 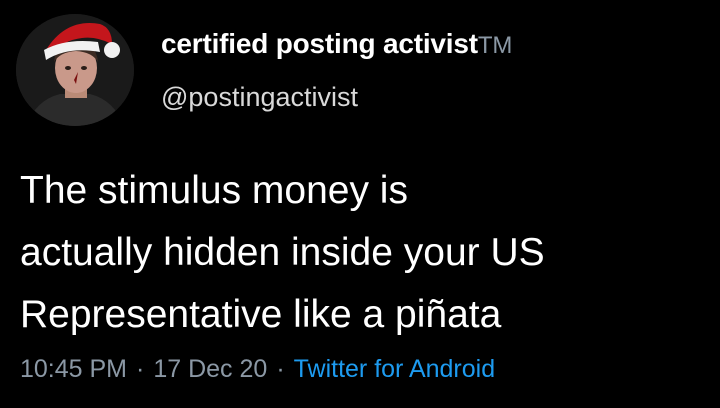 What do you see at coordinates (259, 97) in the screenshot?
I see `user-handle: @postingactivist` at bounding box center [259, 97].